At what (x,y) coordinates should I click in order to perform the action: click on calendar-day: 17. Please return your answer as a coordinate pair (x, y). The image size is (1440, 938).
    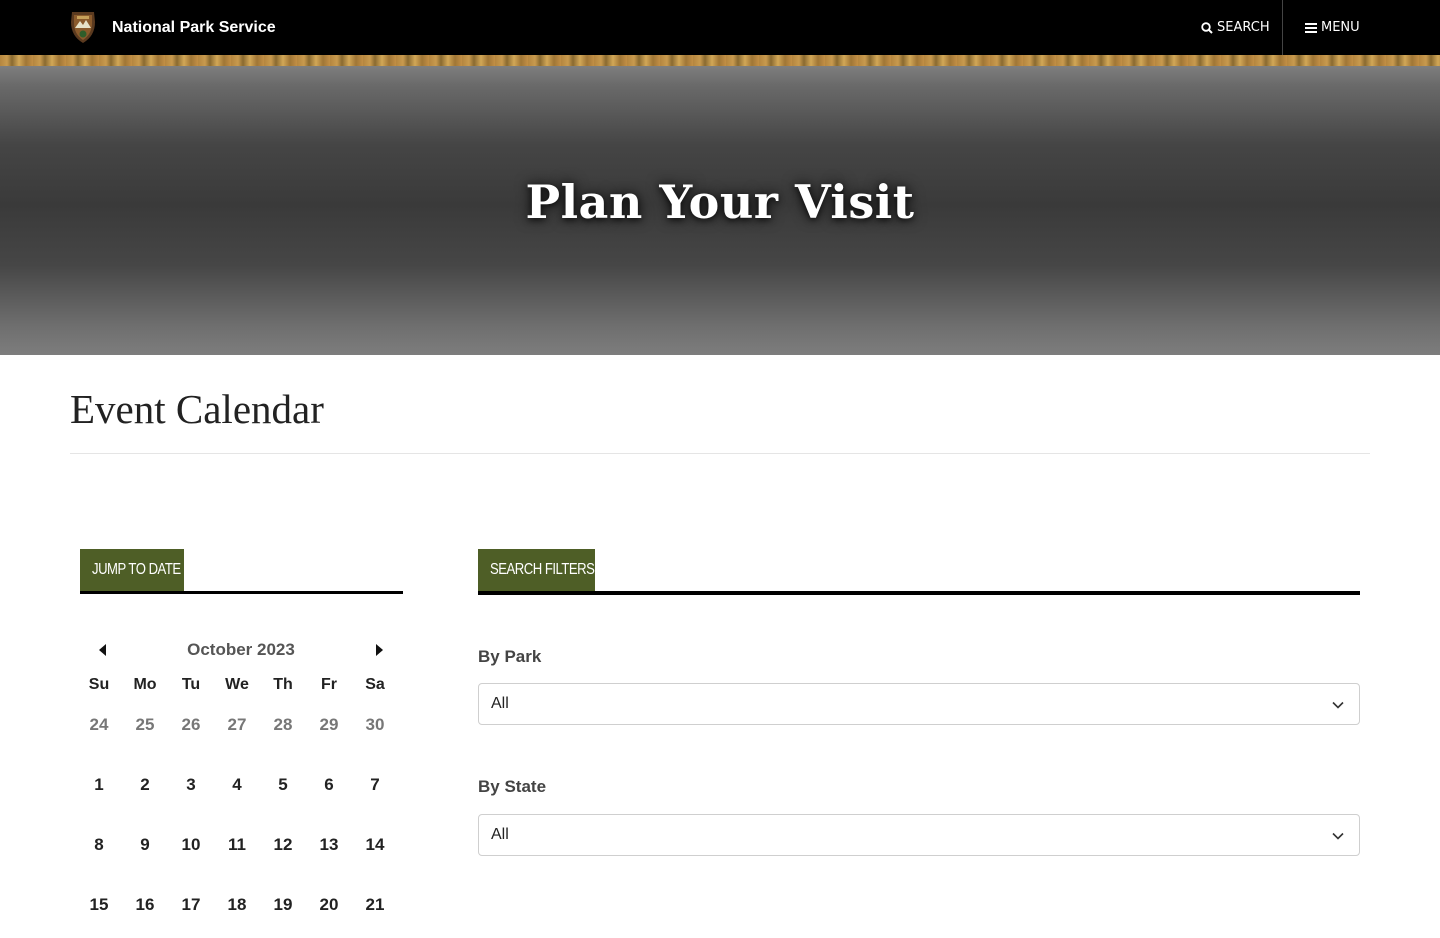
    Looking at the image, I should click on (191, 908).